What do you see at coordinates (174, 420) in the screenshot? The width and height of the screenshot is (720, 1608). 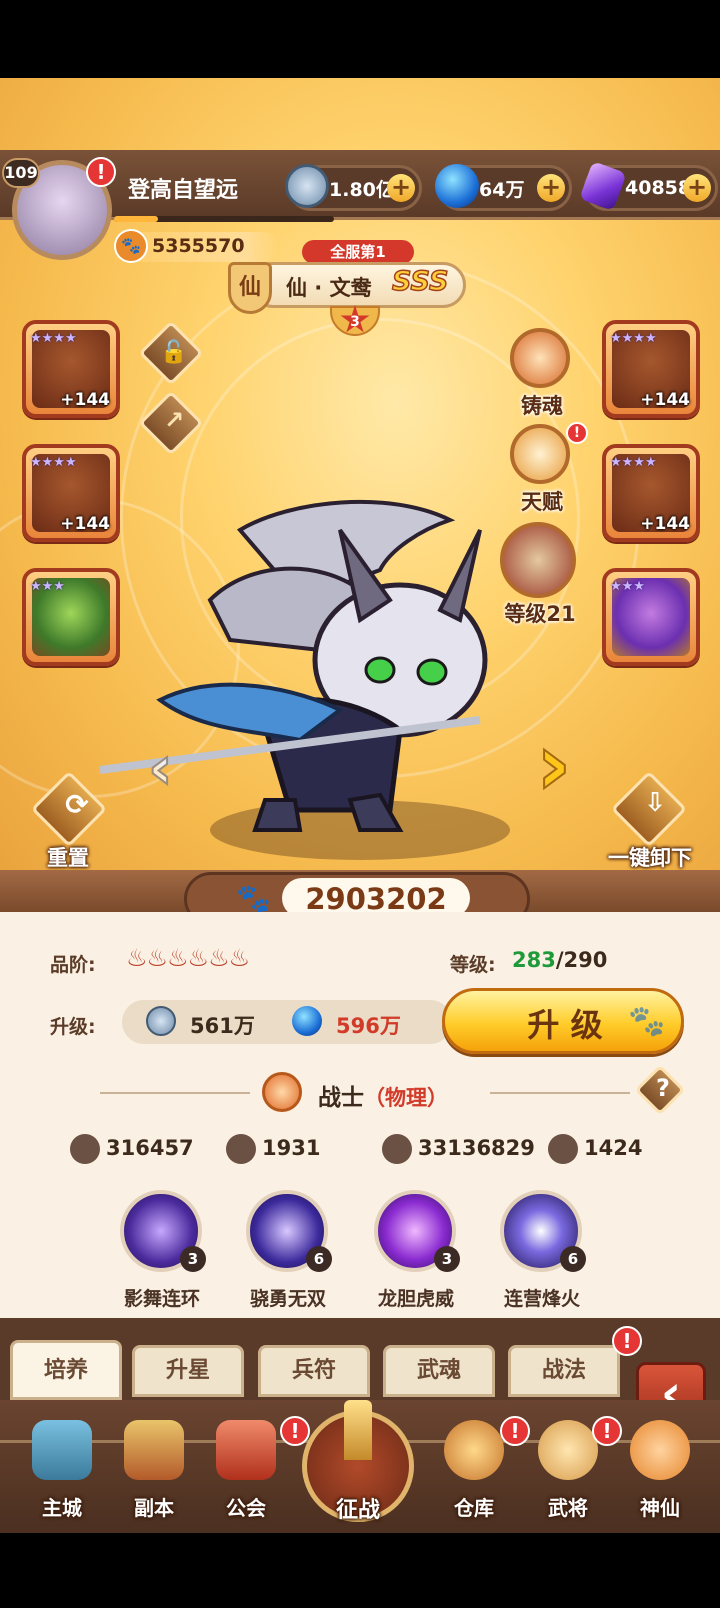 I see `share-glyph: ↗` at bounding box center [174, 420].